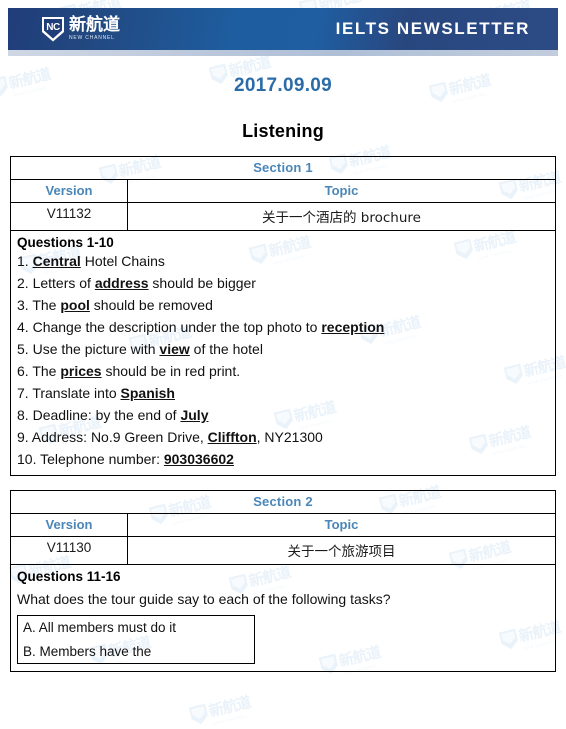  I want to click on question-item: 3. The pool should be removed, so click(283, 305).